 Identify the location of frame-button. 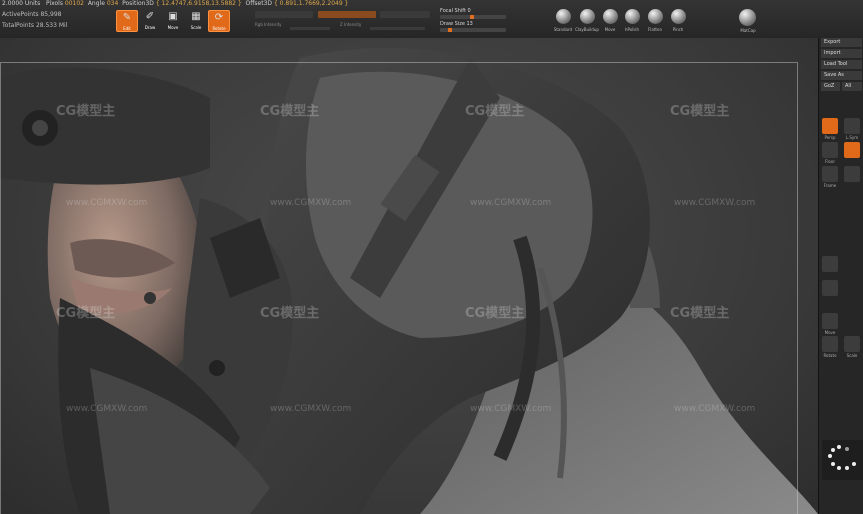
(830, 174).